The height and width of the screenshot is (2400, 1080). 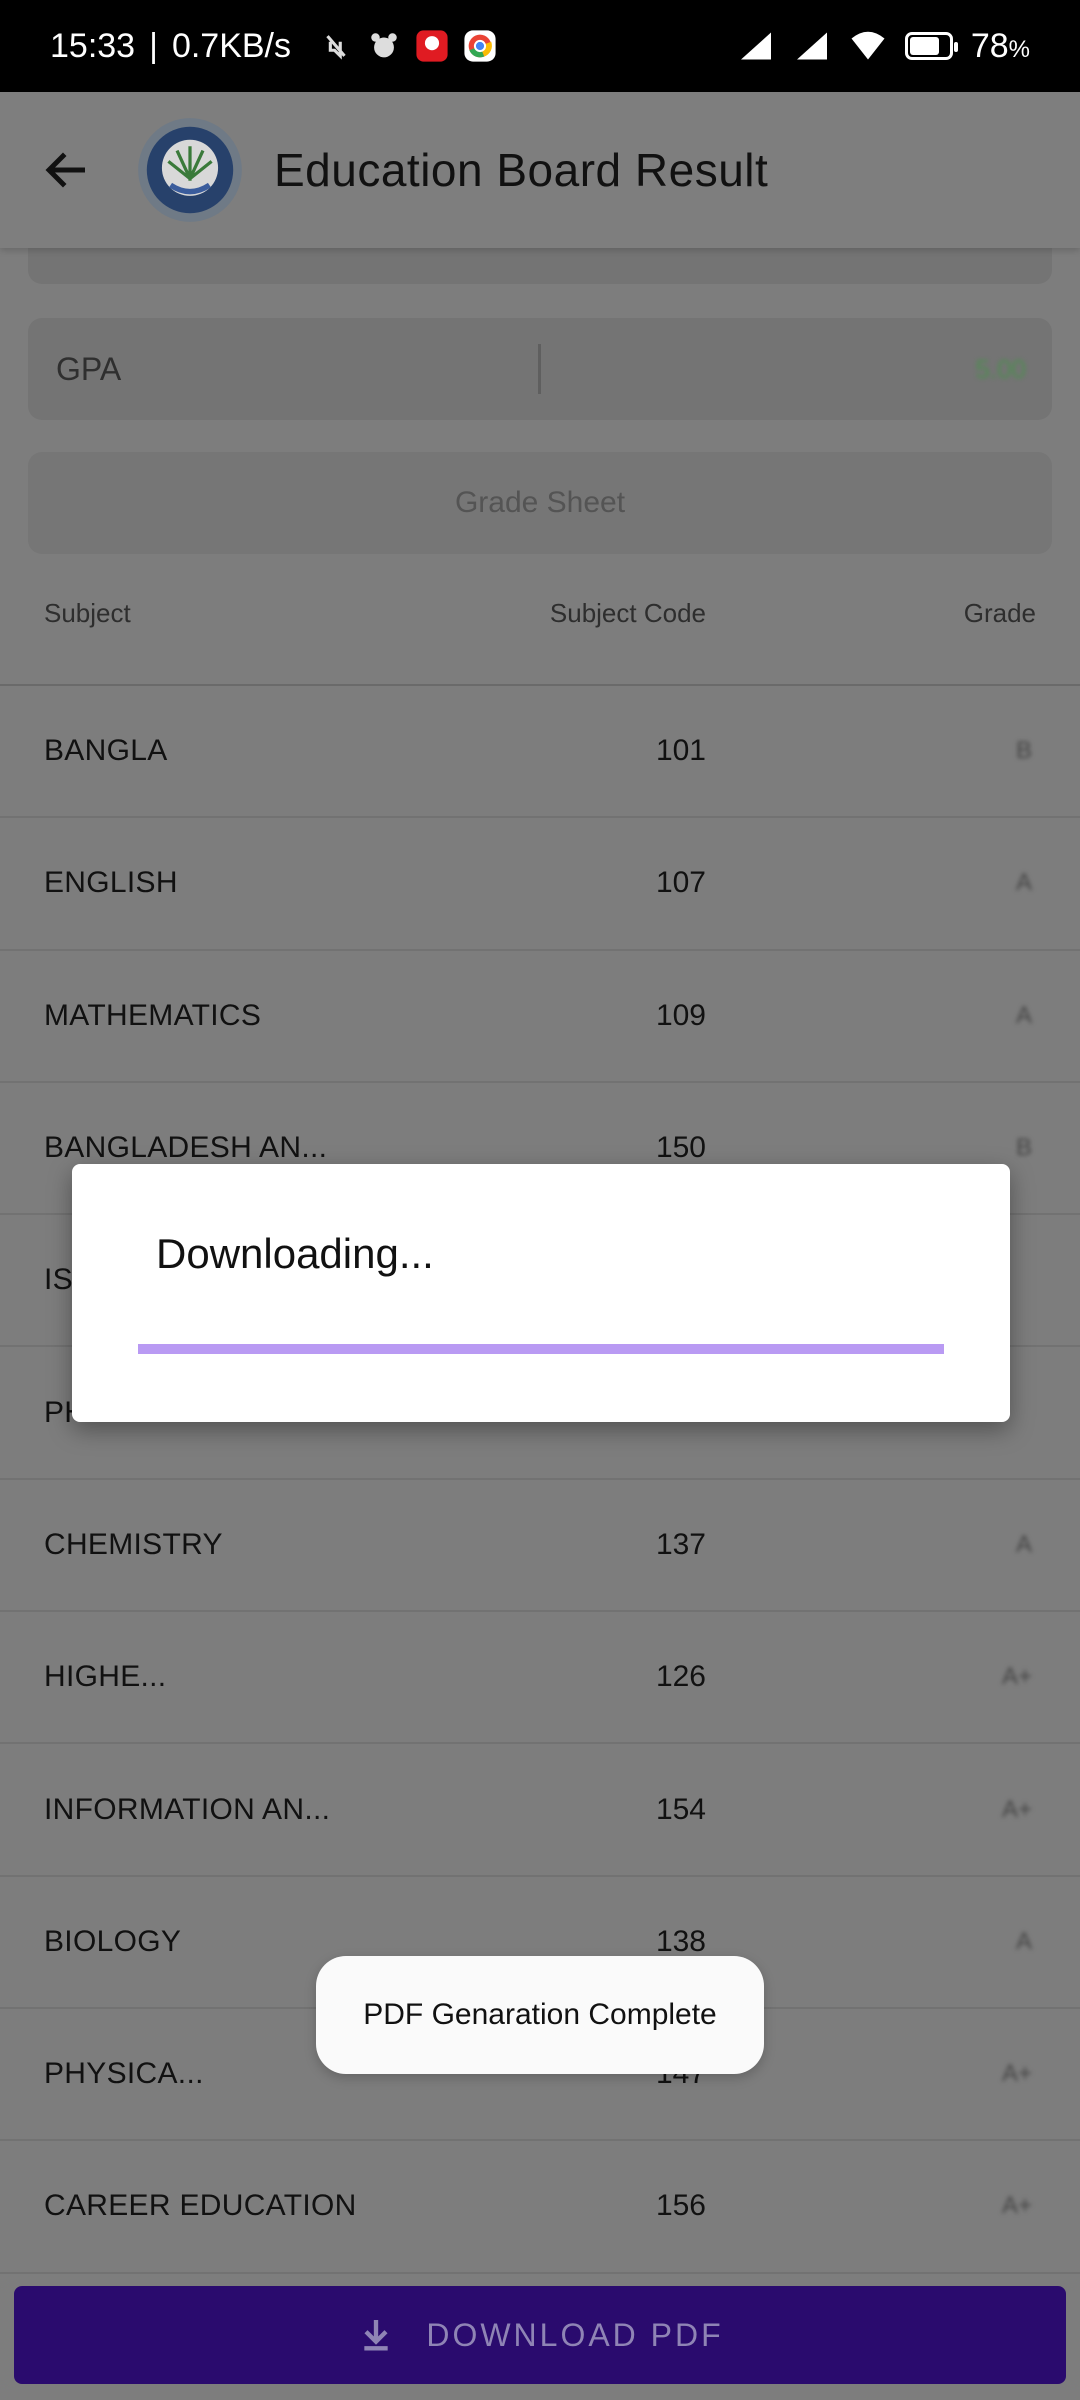 I want to click on education-board-logo, so click(x=190, y=170).